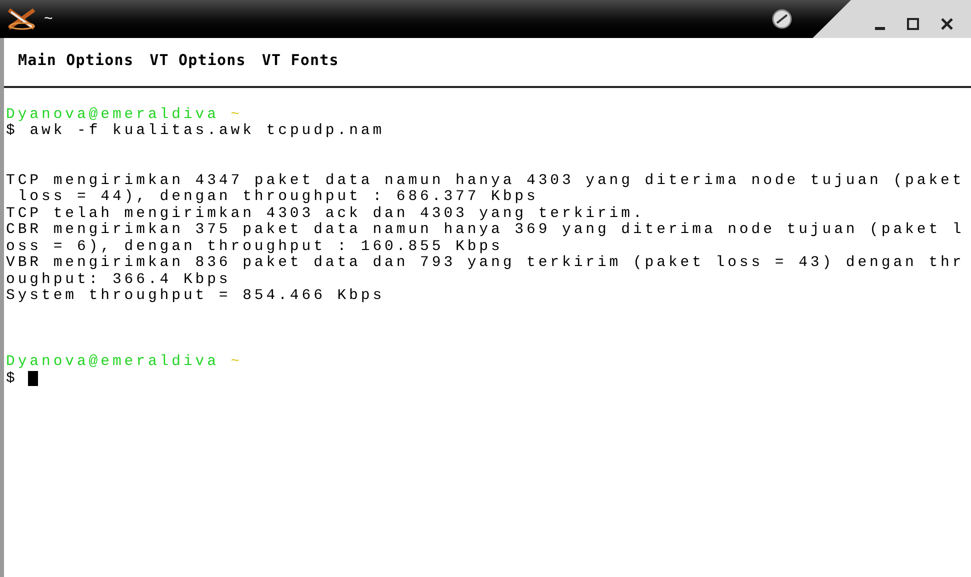  I want to click on output-line: TCP mengirimkan 4347 paket data namun hanya 4303 yang diterima node tujuan (paket, so click(486, 180).